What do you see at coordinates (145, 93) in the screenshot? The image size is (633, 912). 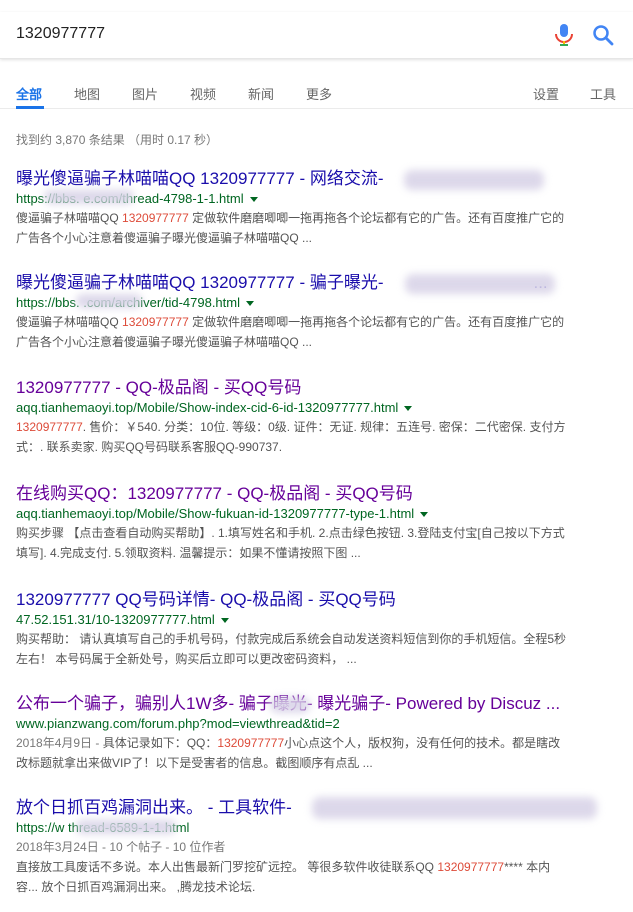 I see `tab-images: 图片` at bounding box center [145, 93].